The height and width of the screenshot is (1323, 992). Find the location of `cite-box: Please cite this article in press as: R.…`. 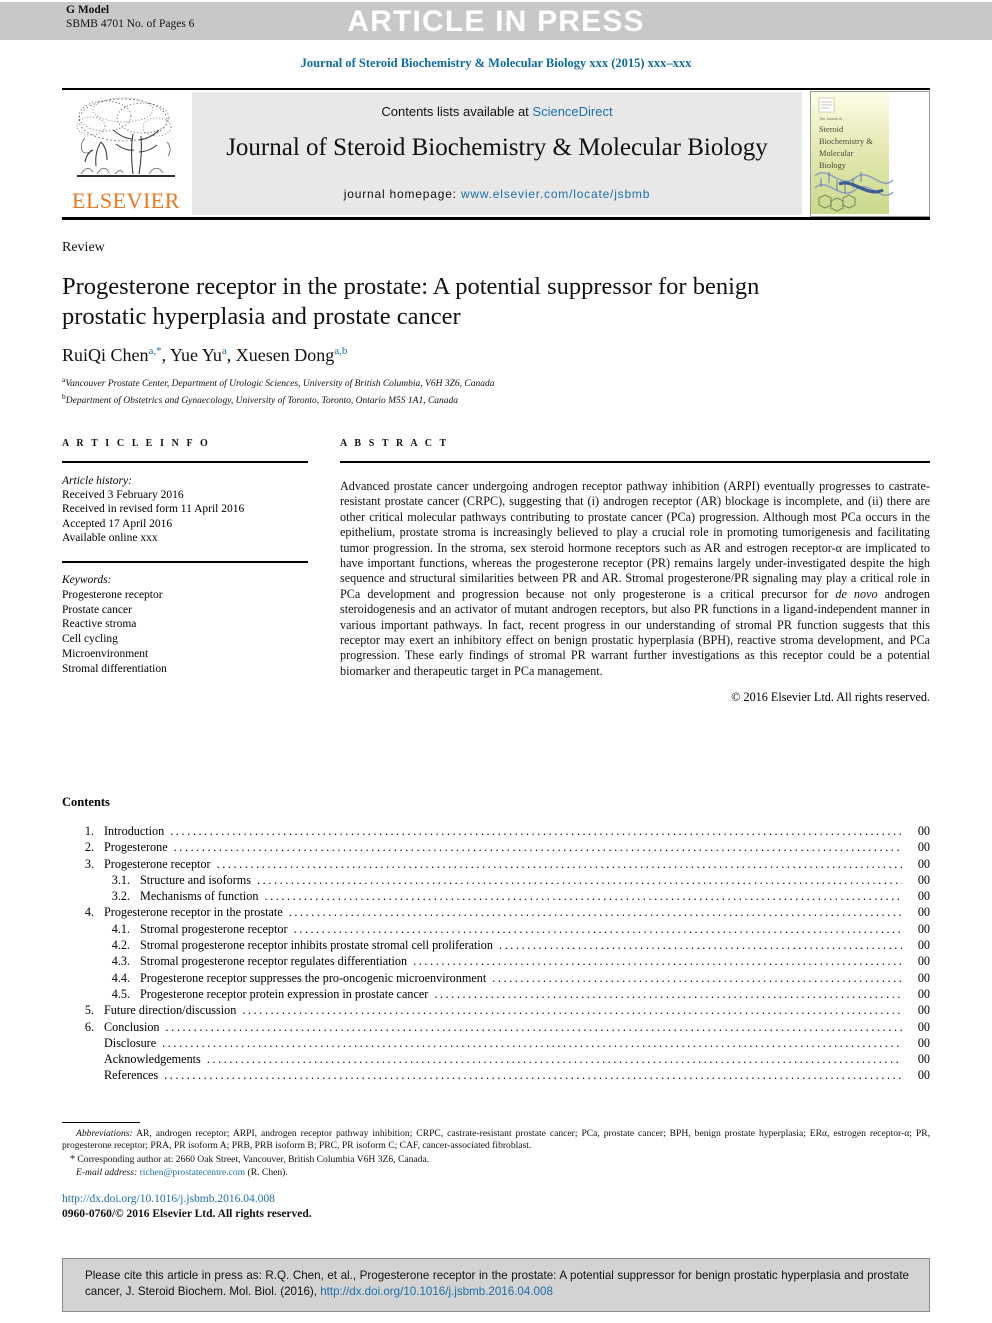

cite-box: Please cite this article in press as: R.… is located at coordinates (496, 1285).